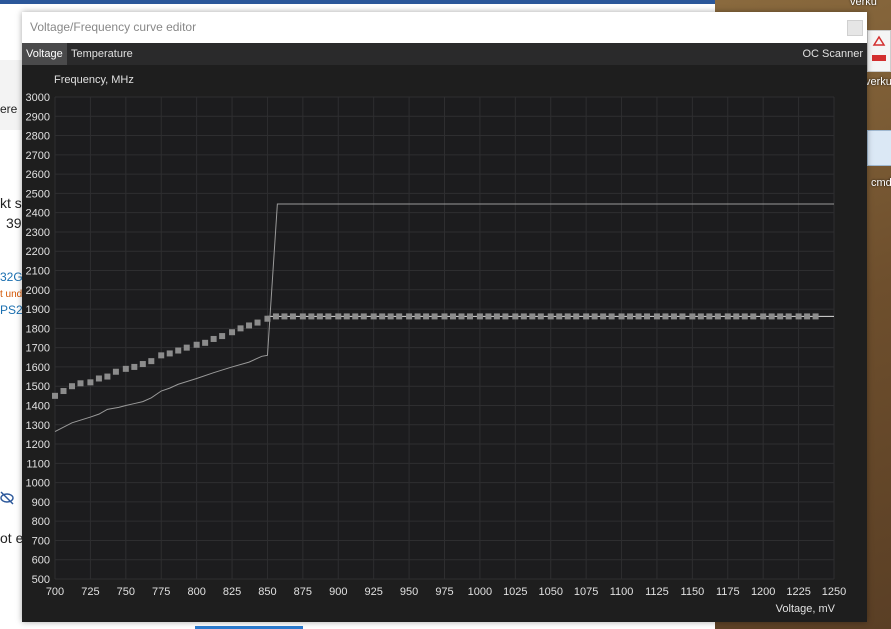 Image resolution: width=891 pixels, height=629 pixels. I want to click on page-fragment: ere, so click(9, 109).